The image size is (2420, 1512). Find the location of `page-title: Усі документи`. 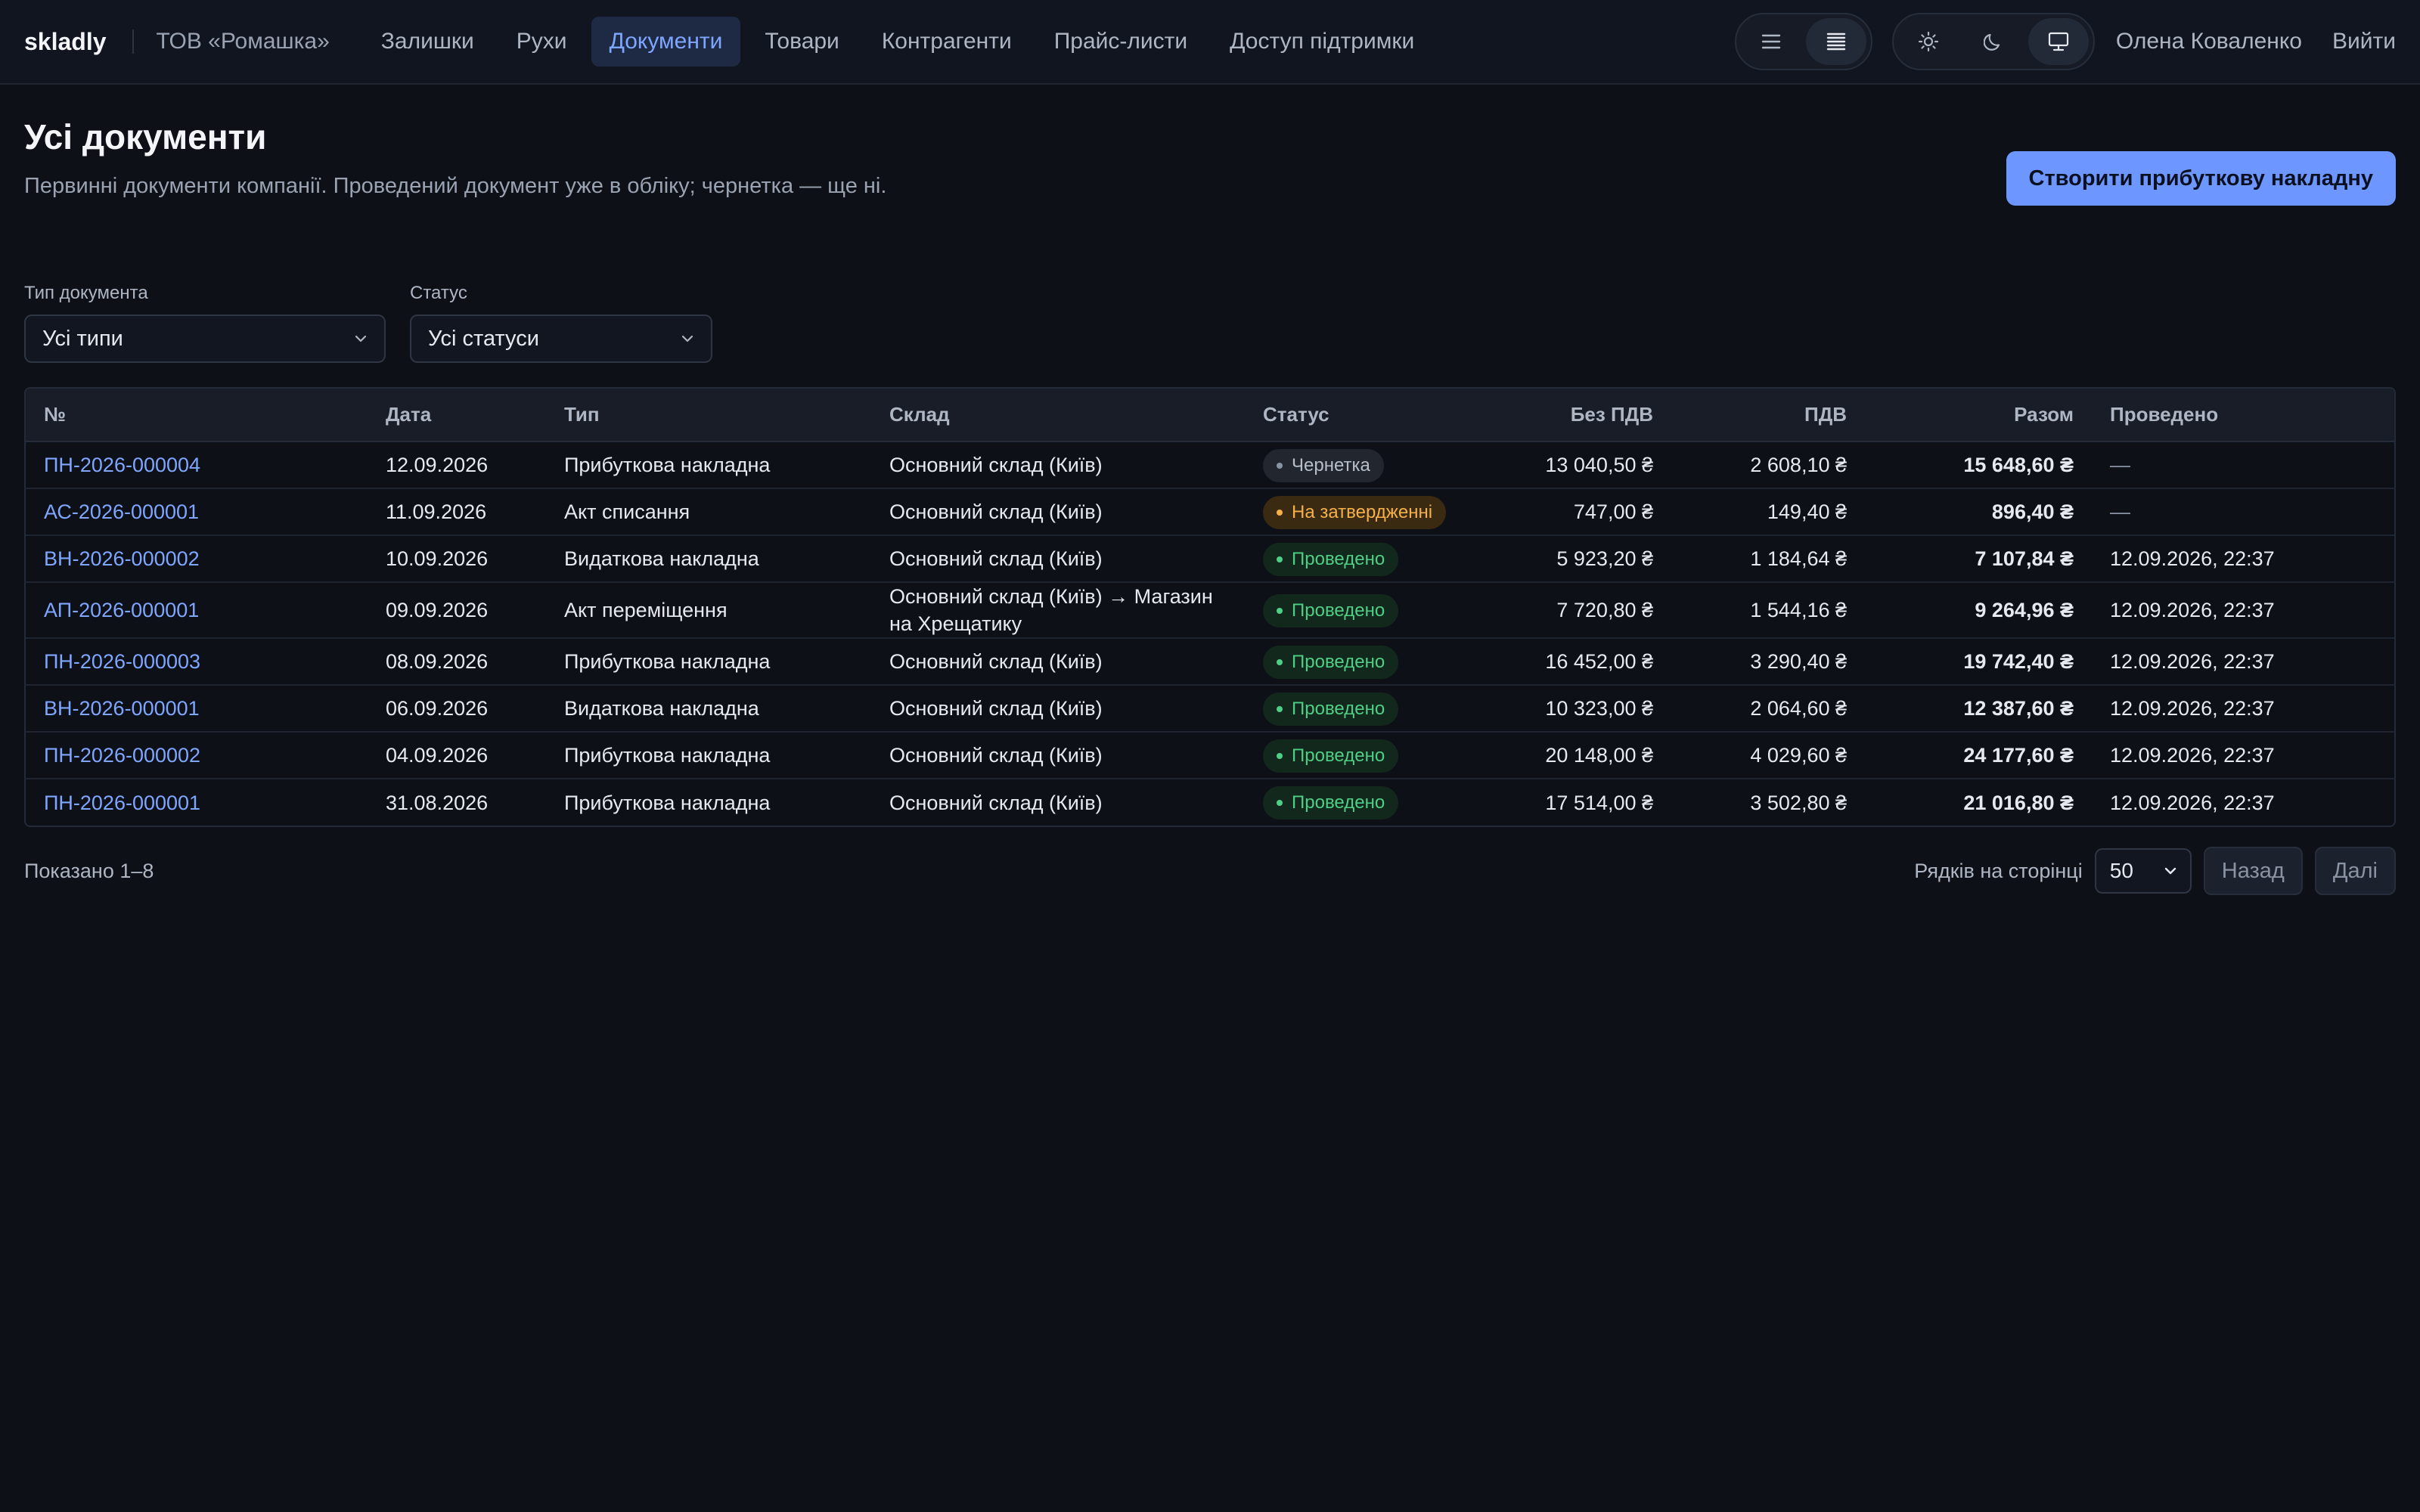

page-title: Усі документи is located at coordinates (145, 136).